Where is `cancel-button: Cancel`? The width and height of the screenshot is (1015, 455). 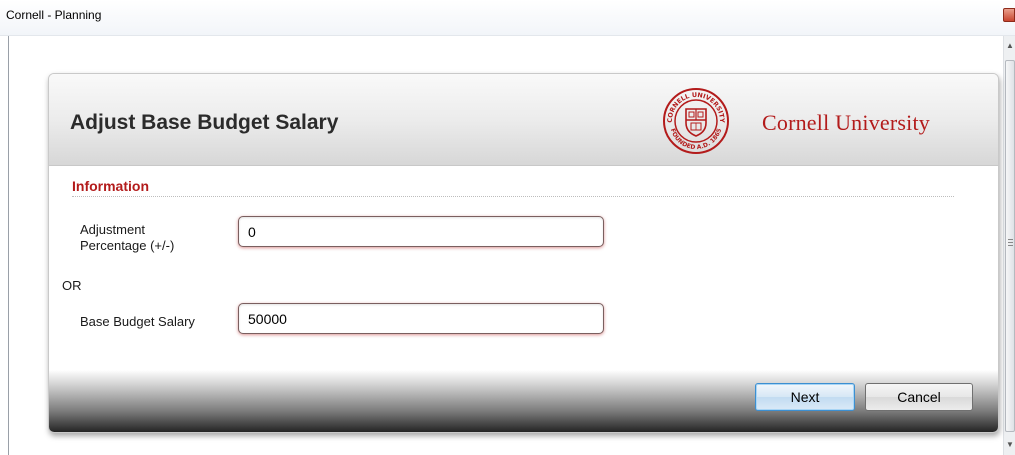
cancel-button: Cancel is located at coordinates (919, 397).